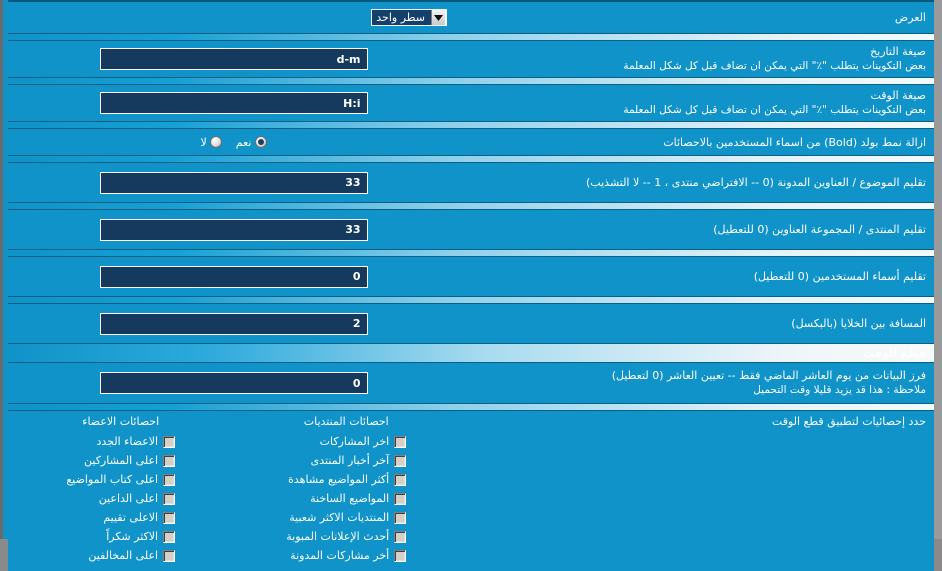 The width and height of the screenshot is (942, 571). I want to click on checkbox-item: اعلى المخالفين, so click(121, 555).